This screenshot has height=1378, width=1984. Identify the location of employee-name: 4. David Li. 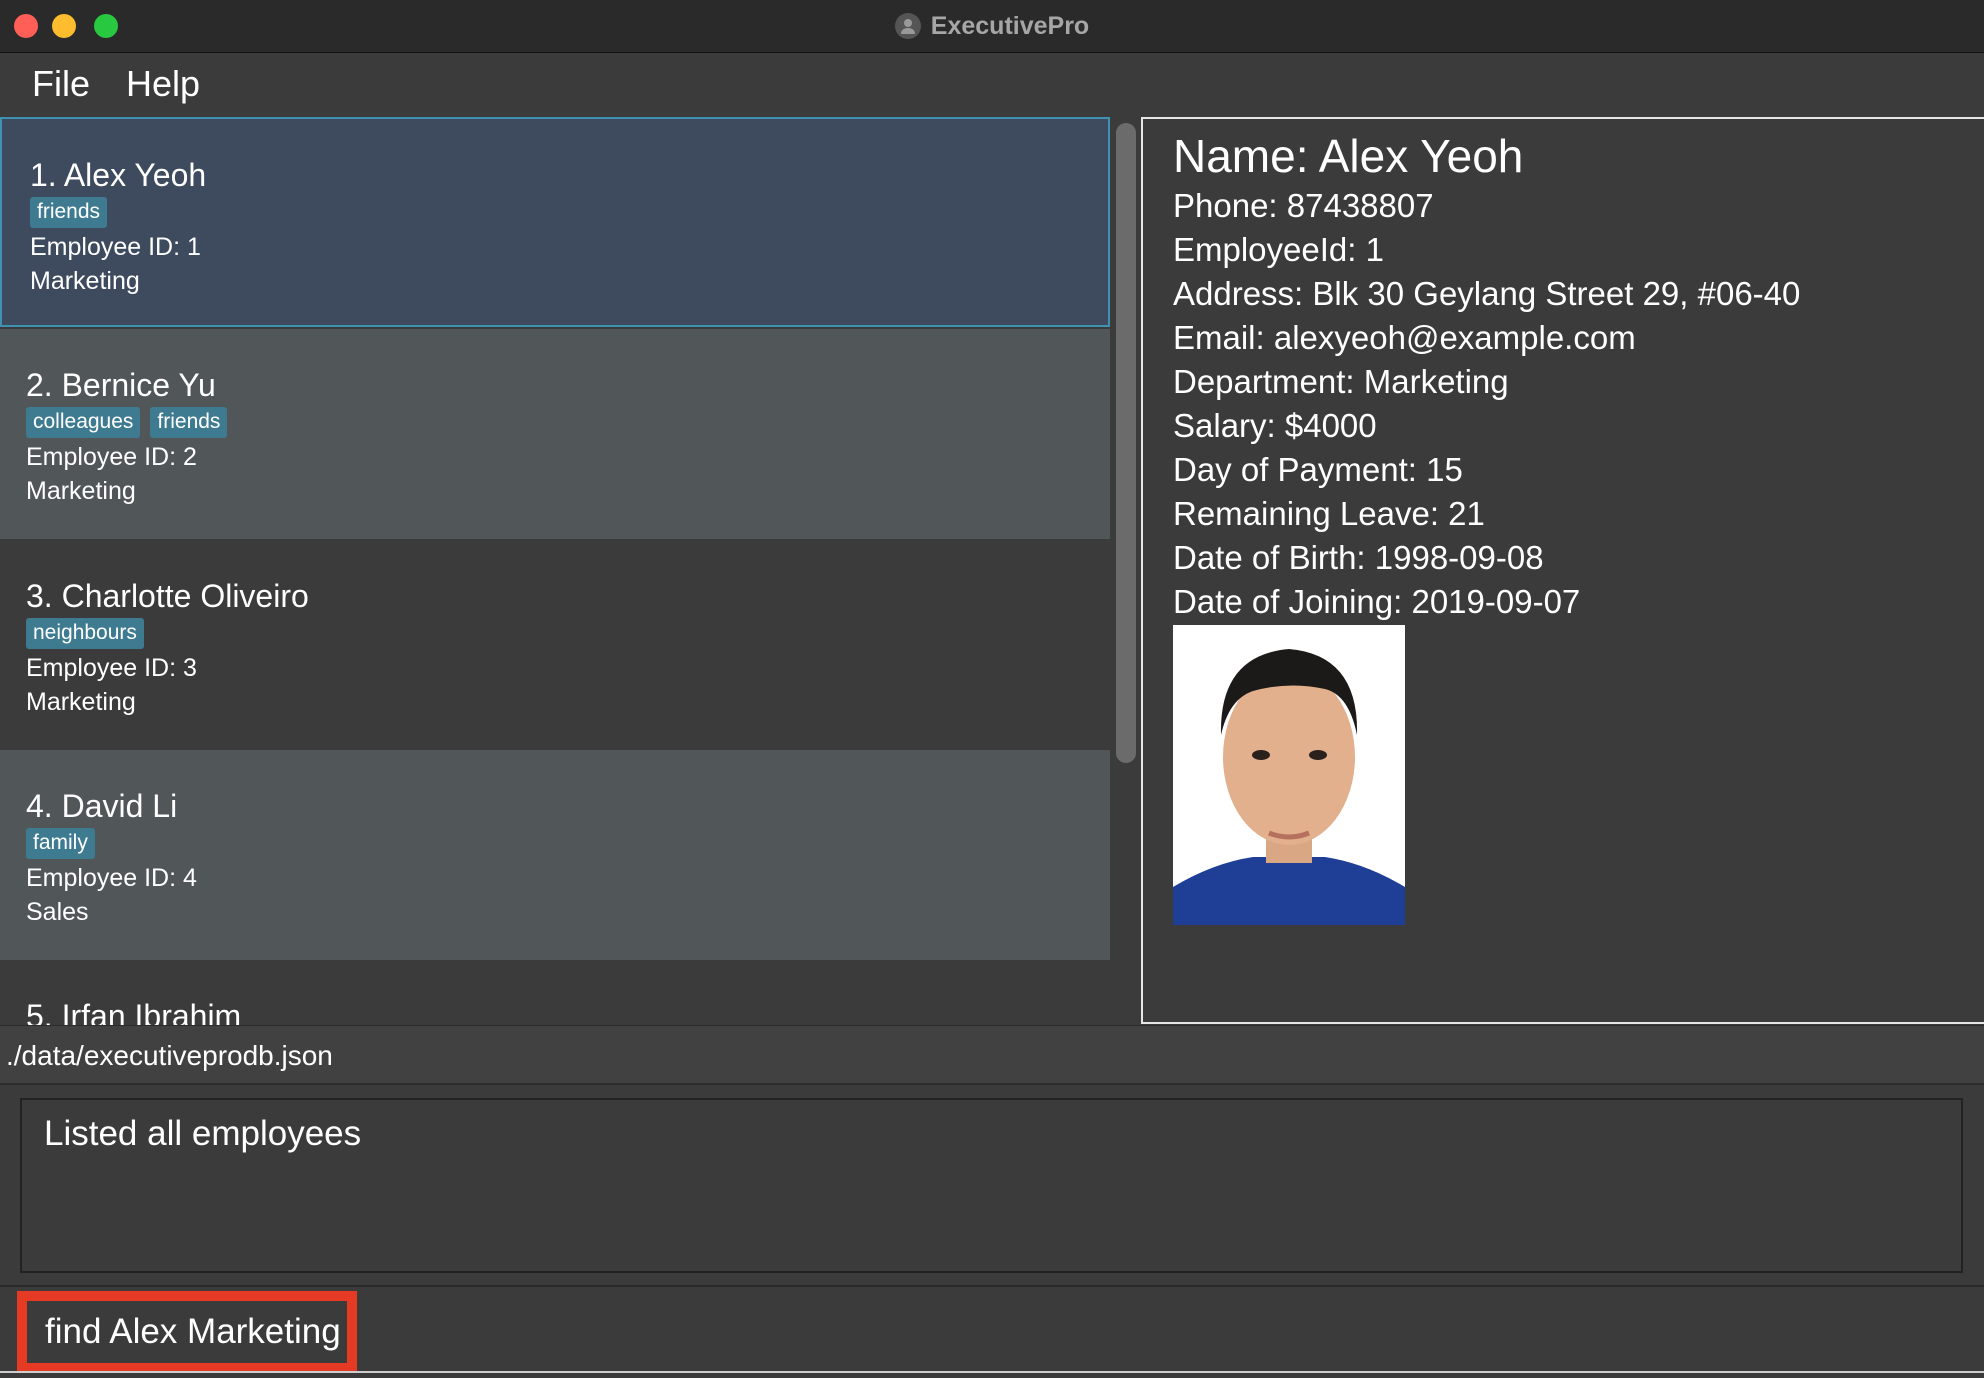
(102, 806).